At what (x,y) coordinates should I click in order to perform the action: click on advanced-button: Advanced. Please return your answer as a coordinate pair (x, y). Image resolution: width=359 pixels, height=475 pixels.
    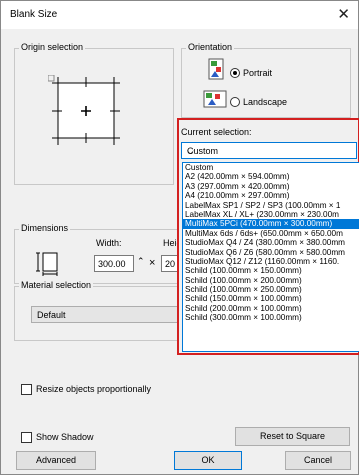
    Looking at the image, I should click on (56, 460).